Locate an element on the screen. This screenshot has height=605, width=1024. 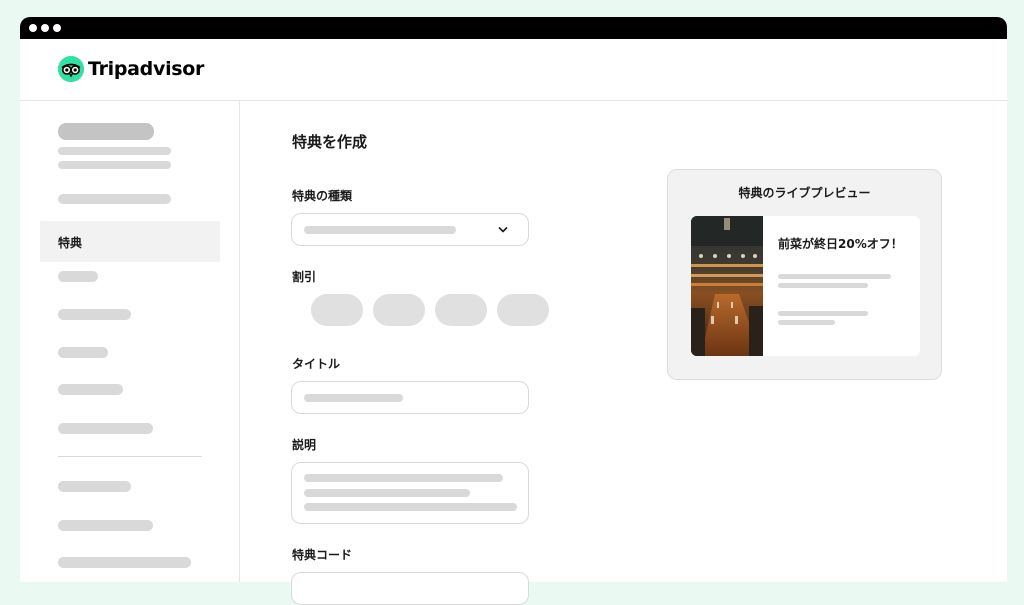
restaurant-photo is located at coordinates (727, 286).